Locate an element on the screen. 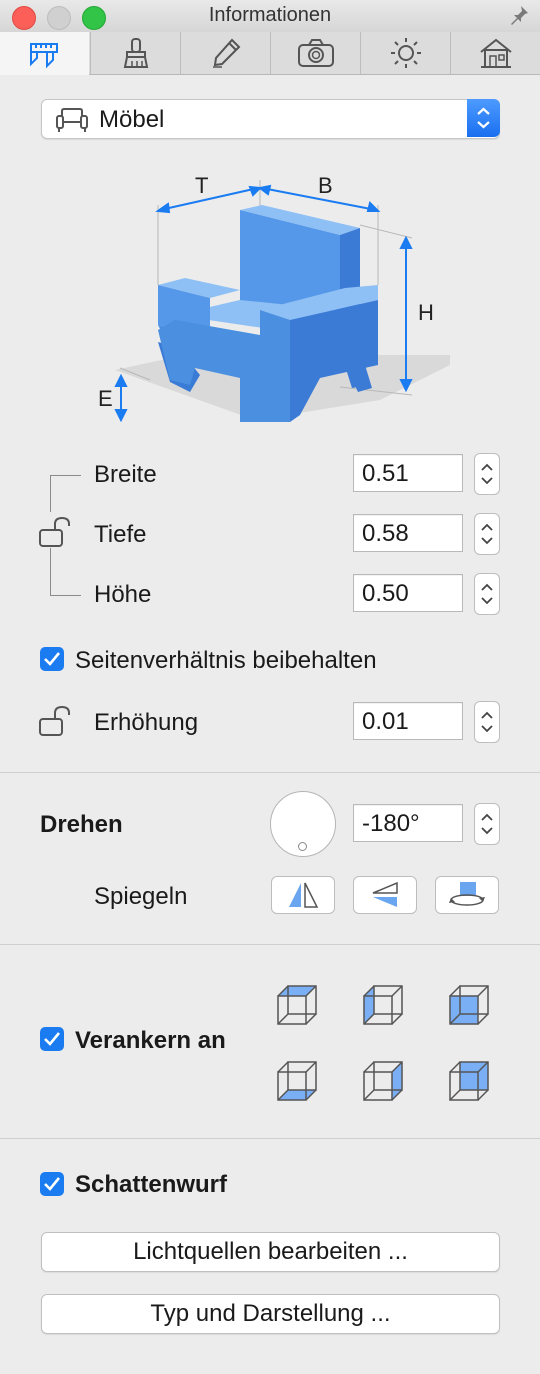  brush-icon is located at coordinates (135, 53).